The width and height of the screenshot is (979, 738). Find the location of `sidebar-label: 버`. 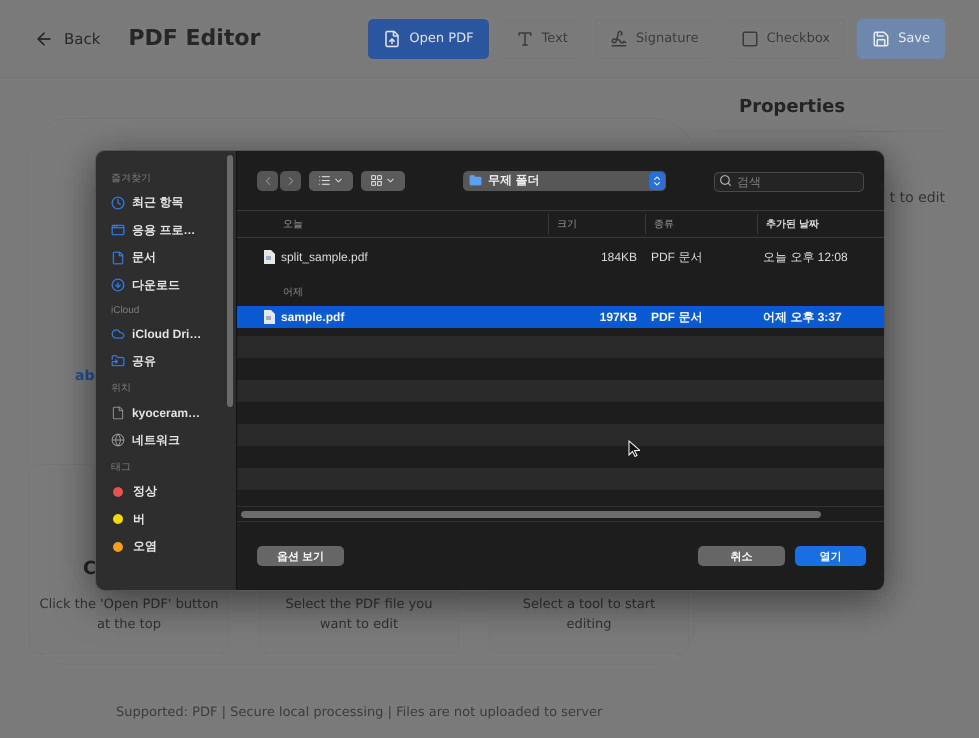

sidebar-label: 버 is located at coordinates (139, 519).